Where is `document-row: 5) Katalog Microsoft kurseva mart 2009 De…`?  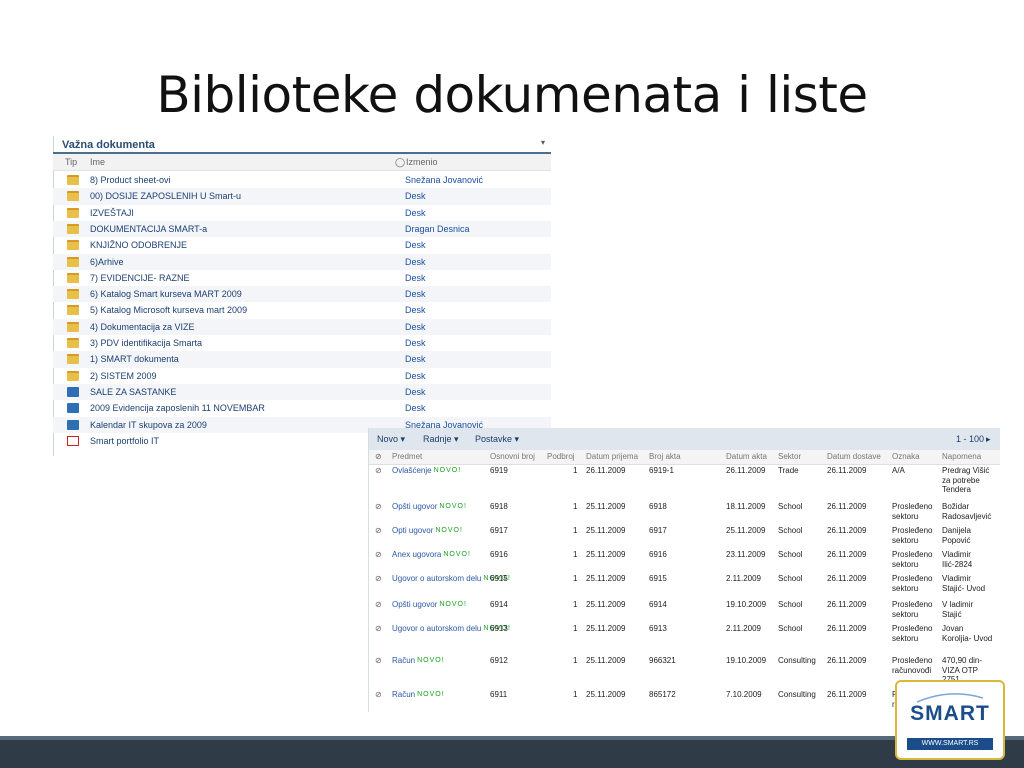
document-row: 5) Katalog Microsoft kurseva mart 2009 De… is located at coordinates (302, 310).